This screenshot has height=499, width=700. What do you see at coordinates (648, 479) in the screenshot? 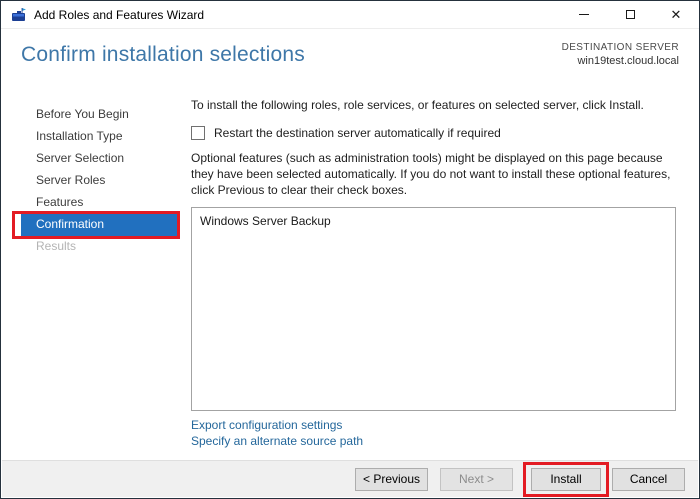
I see `cancel-button: Cancel` at bounding box center [648, 479].